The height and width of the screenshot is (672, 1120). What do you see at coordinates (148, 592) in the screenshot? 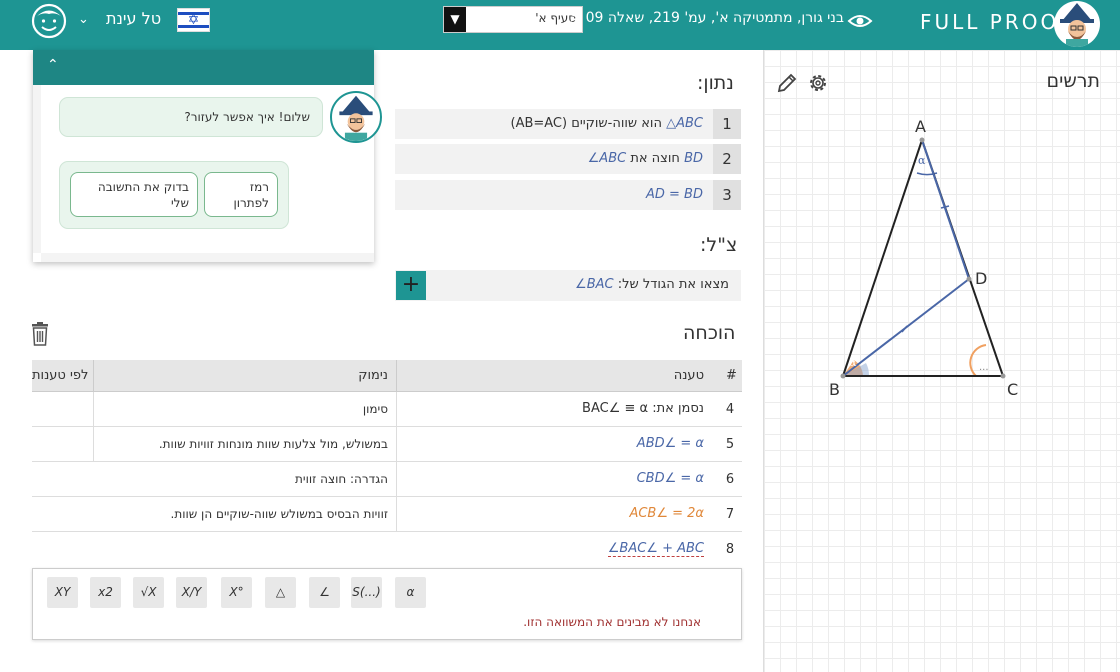
I see `sqrt-button: √X` at bounding box center [148, 592].